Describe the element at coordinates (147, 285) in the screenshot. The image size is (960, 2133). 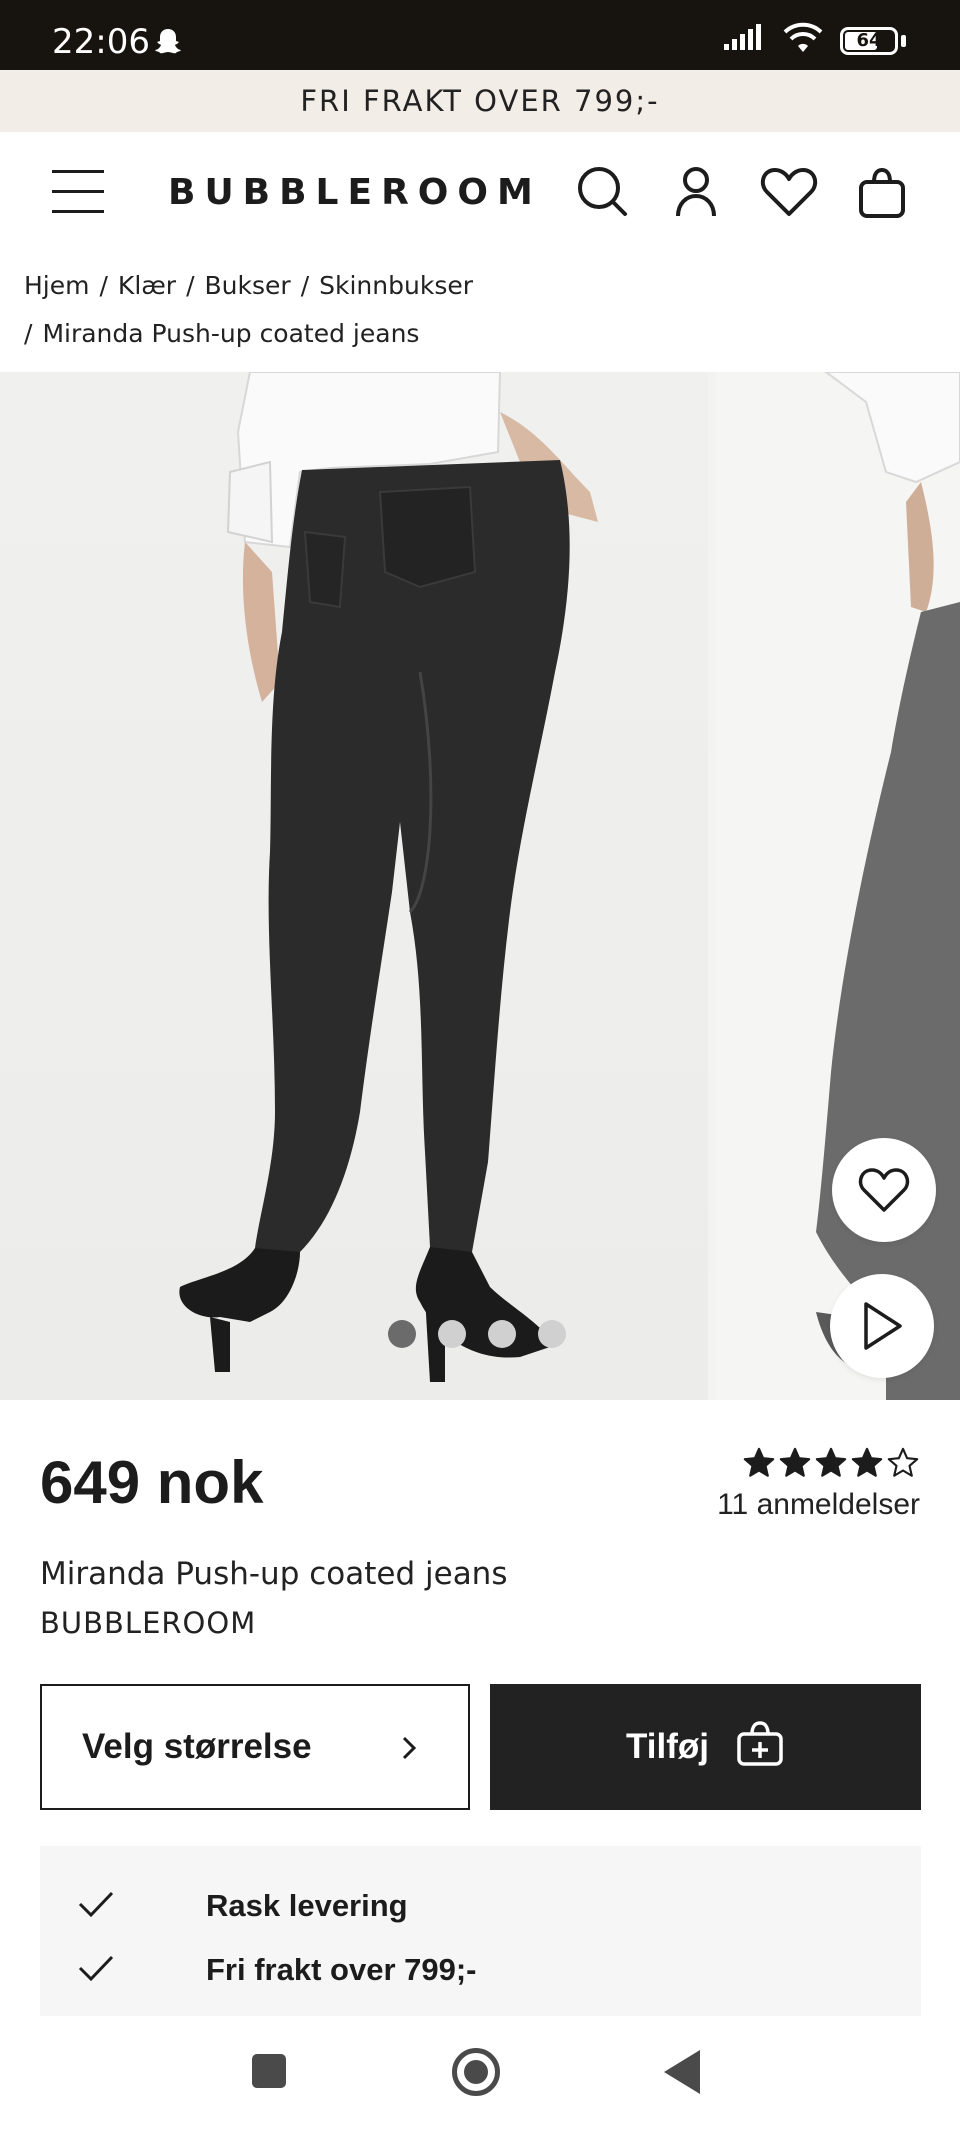
I see `breadcrumb-item-klaer: Klær` at that location.